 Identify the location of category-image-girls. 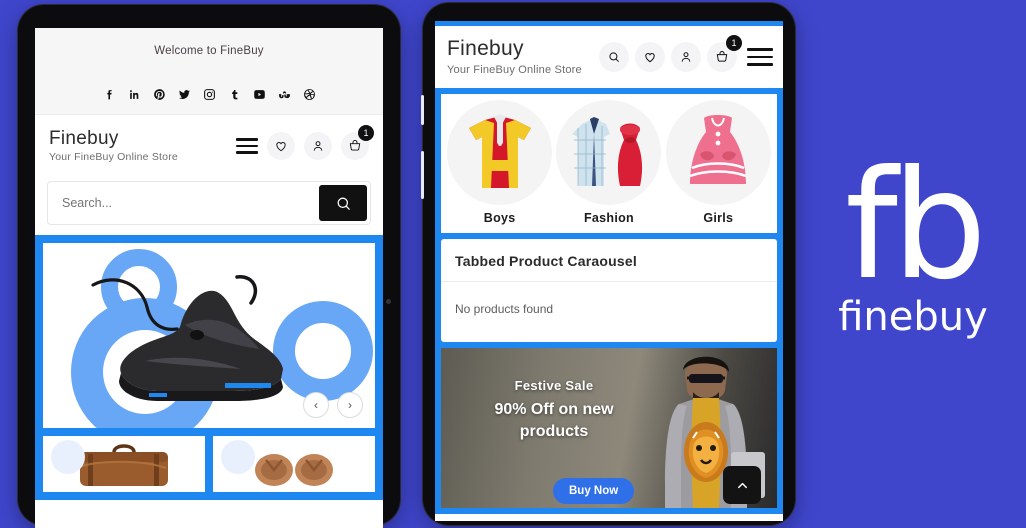
(718, 149).